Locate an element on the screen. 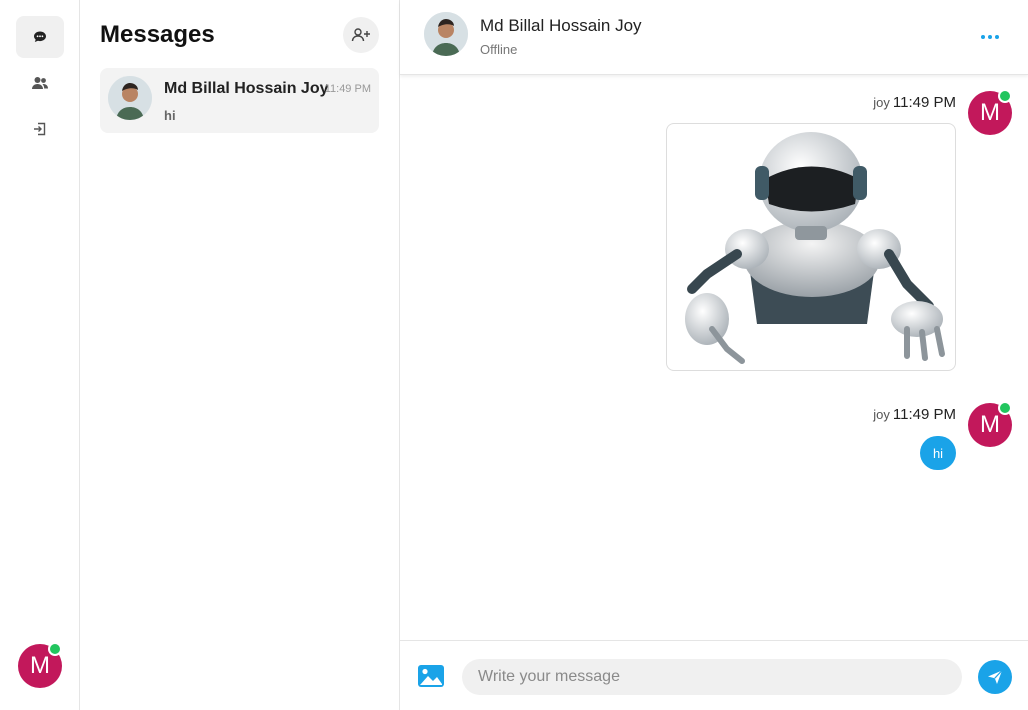 The width and height of the screenshot is (1028, 710). nav-rail: M is located at coordinates (40, 355).